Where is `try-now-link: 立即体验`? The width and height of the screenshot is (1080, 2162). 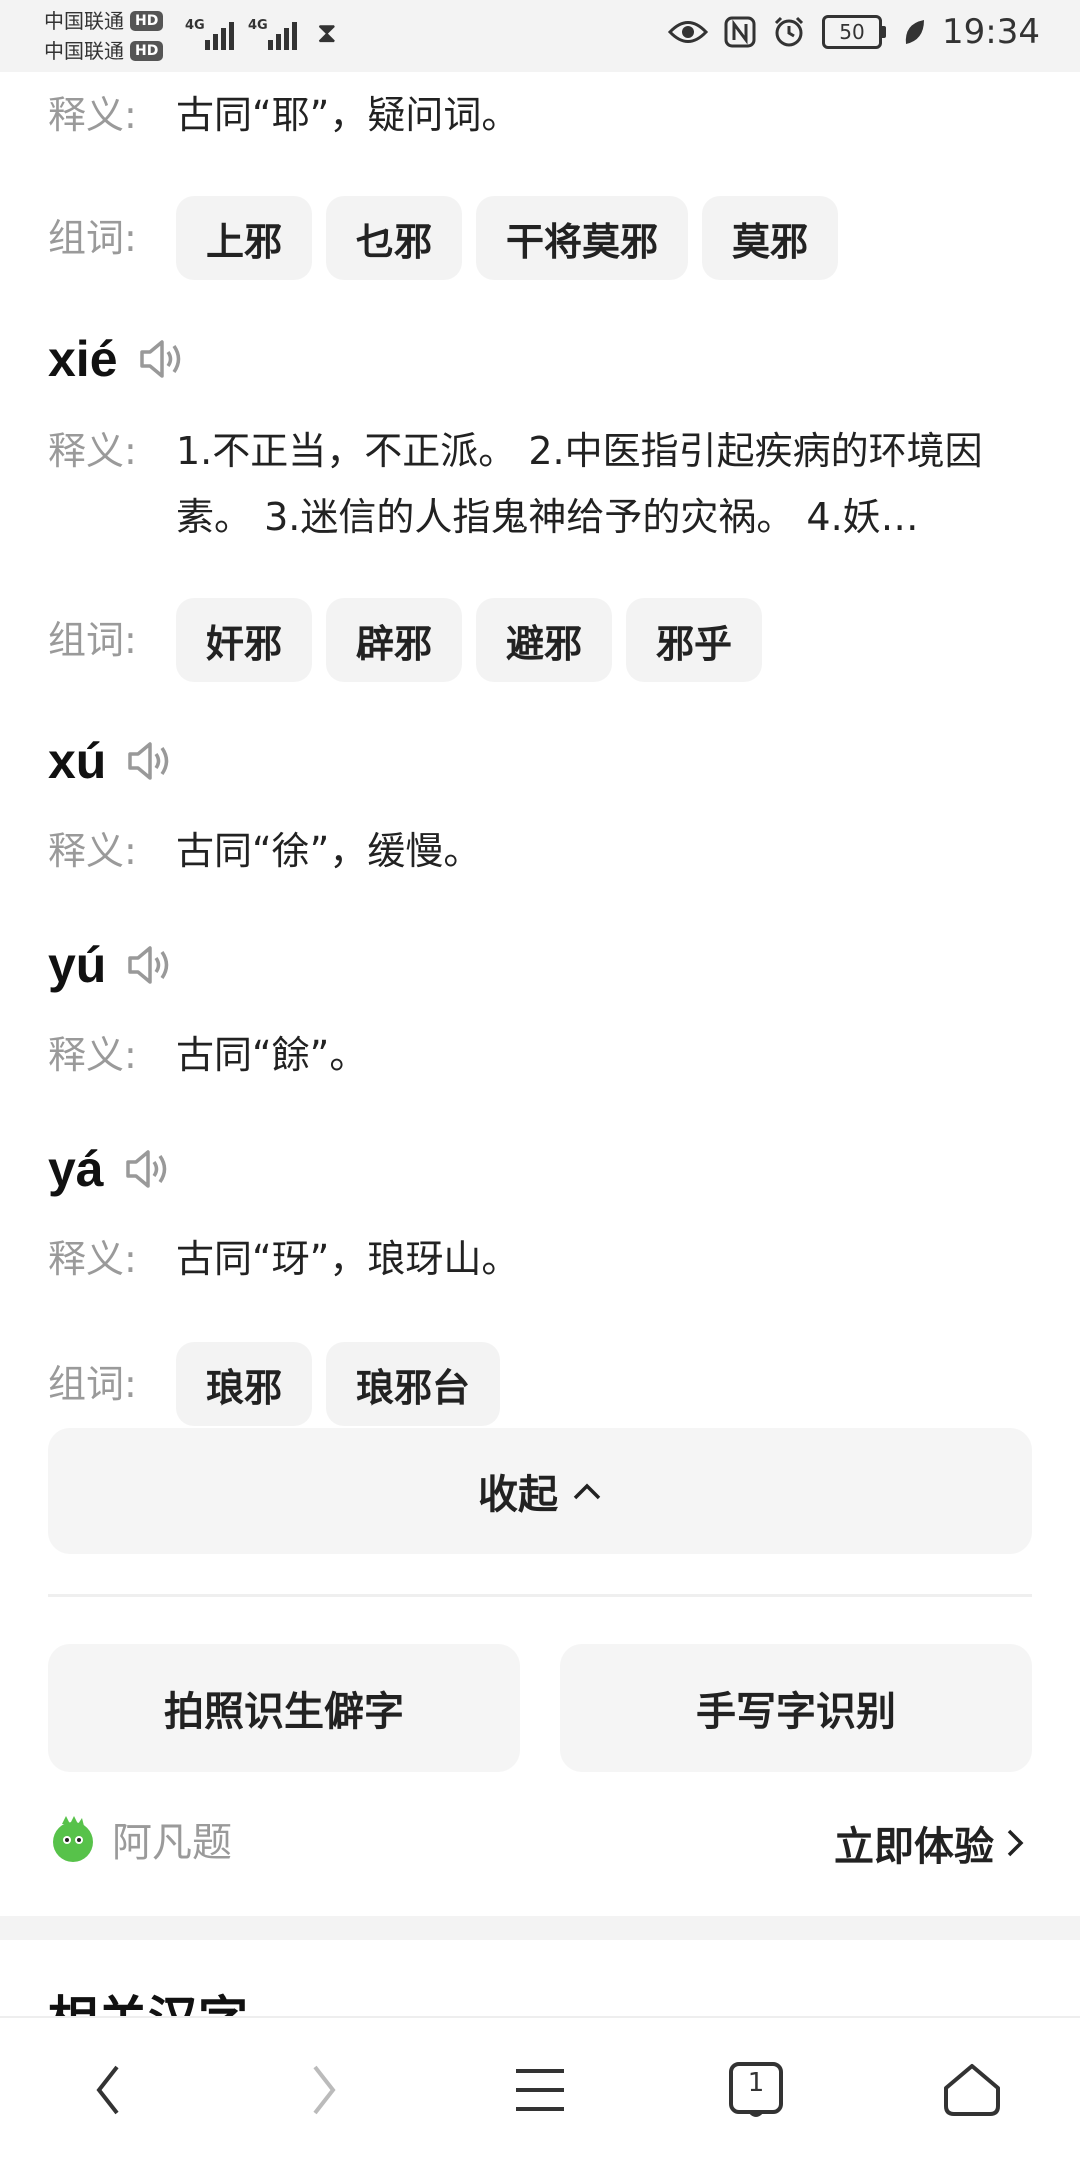
try-now-link: 立即体验 is located at coordinates (929, 1843).